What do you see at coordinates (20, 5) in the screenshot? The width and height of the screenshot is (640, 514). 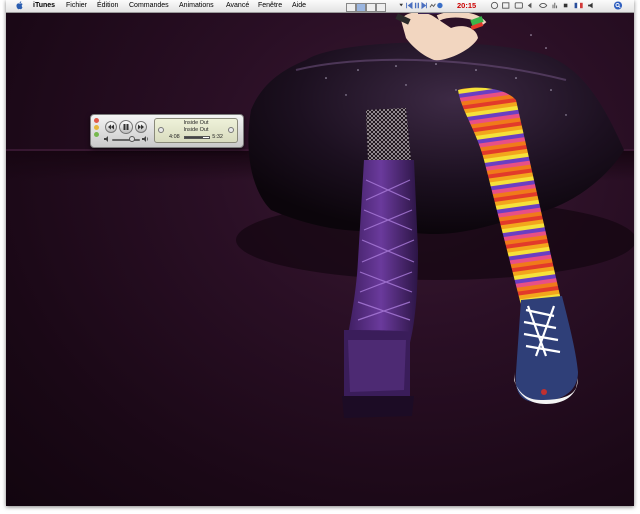 I see `apple-icon` at bounding box center [20, 5].